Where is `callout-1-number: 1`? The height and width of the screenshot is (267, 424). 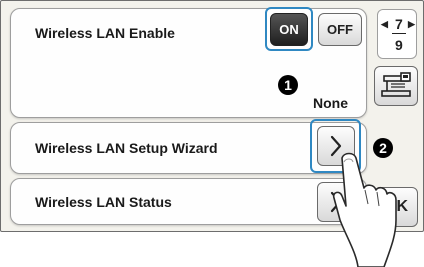 callout-1-number: 1 is located at coordinates (288, 85).